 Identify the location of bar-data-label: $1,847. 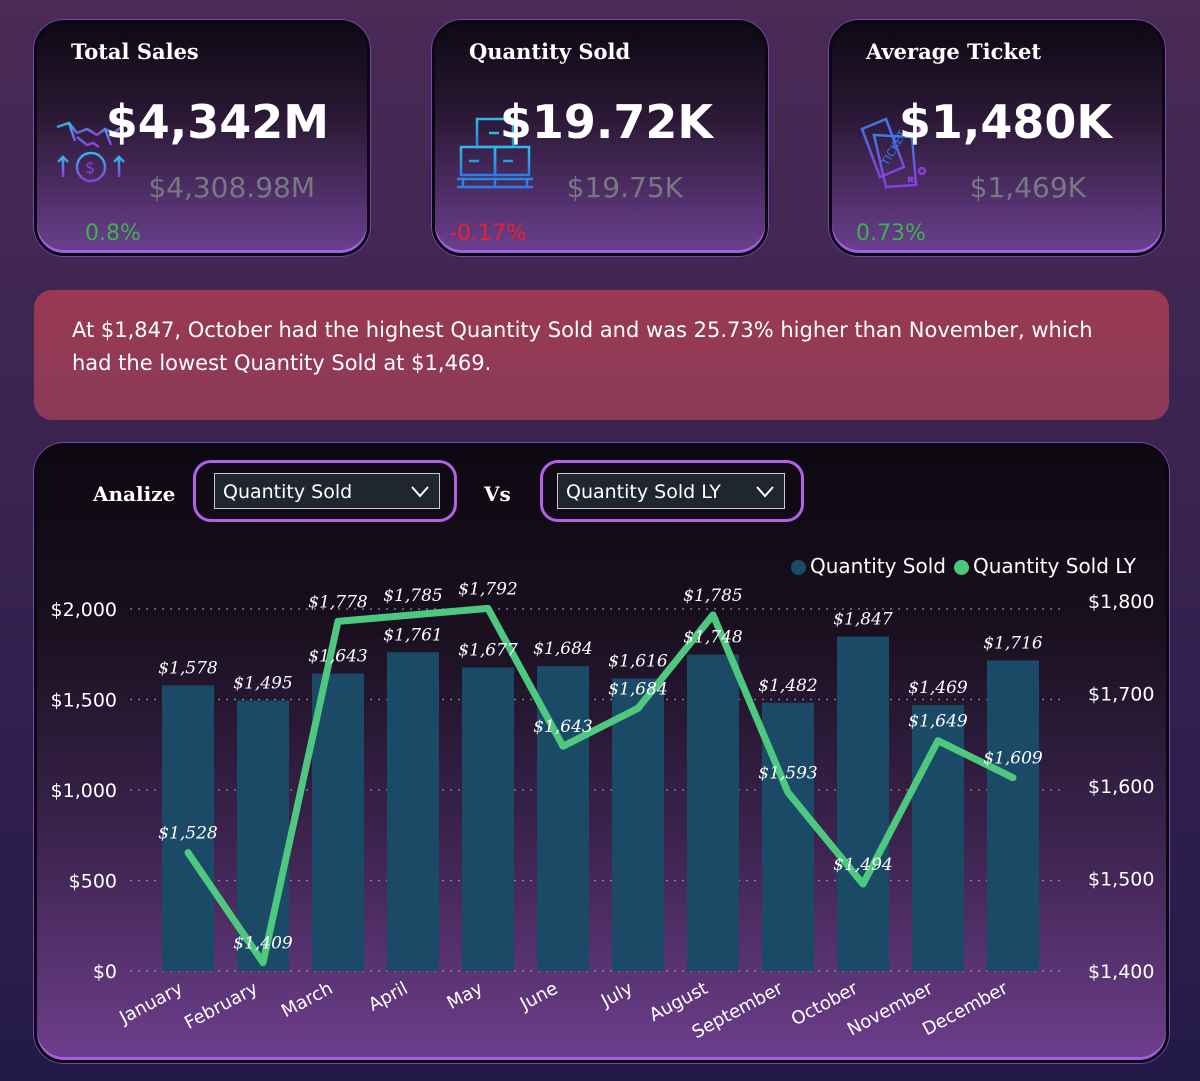
(863, 620).